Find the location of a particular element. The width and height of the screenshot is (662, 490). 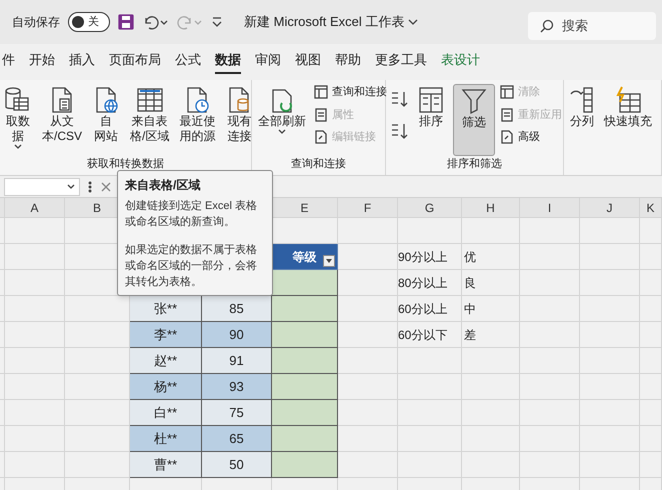

ribbon-group-label: 获取和转换数据 is located at coordinates (125, 164).